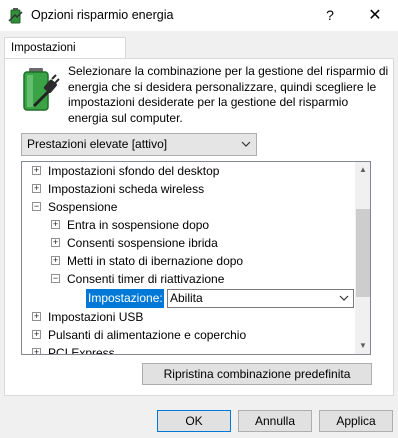  I want to click on window-title: Opzioni risparmio energia, so click(102, 15).